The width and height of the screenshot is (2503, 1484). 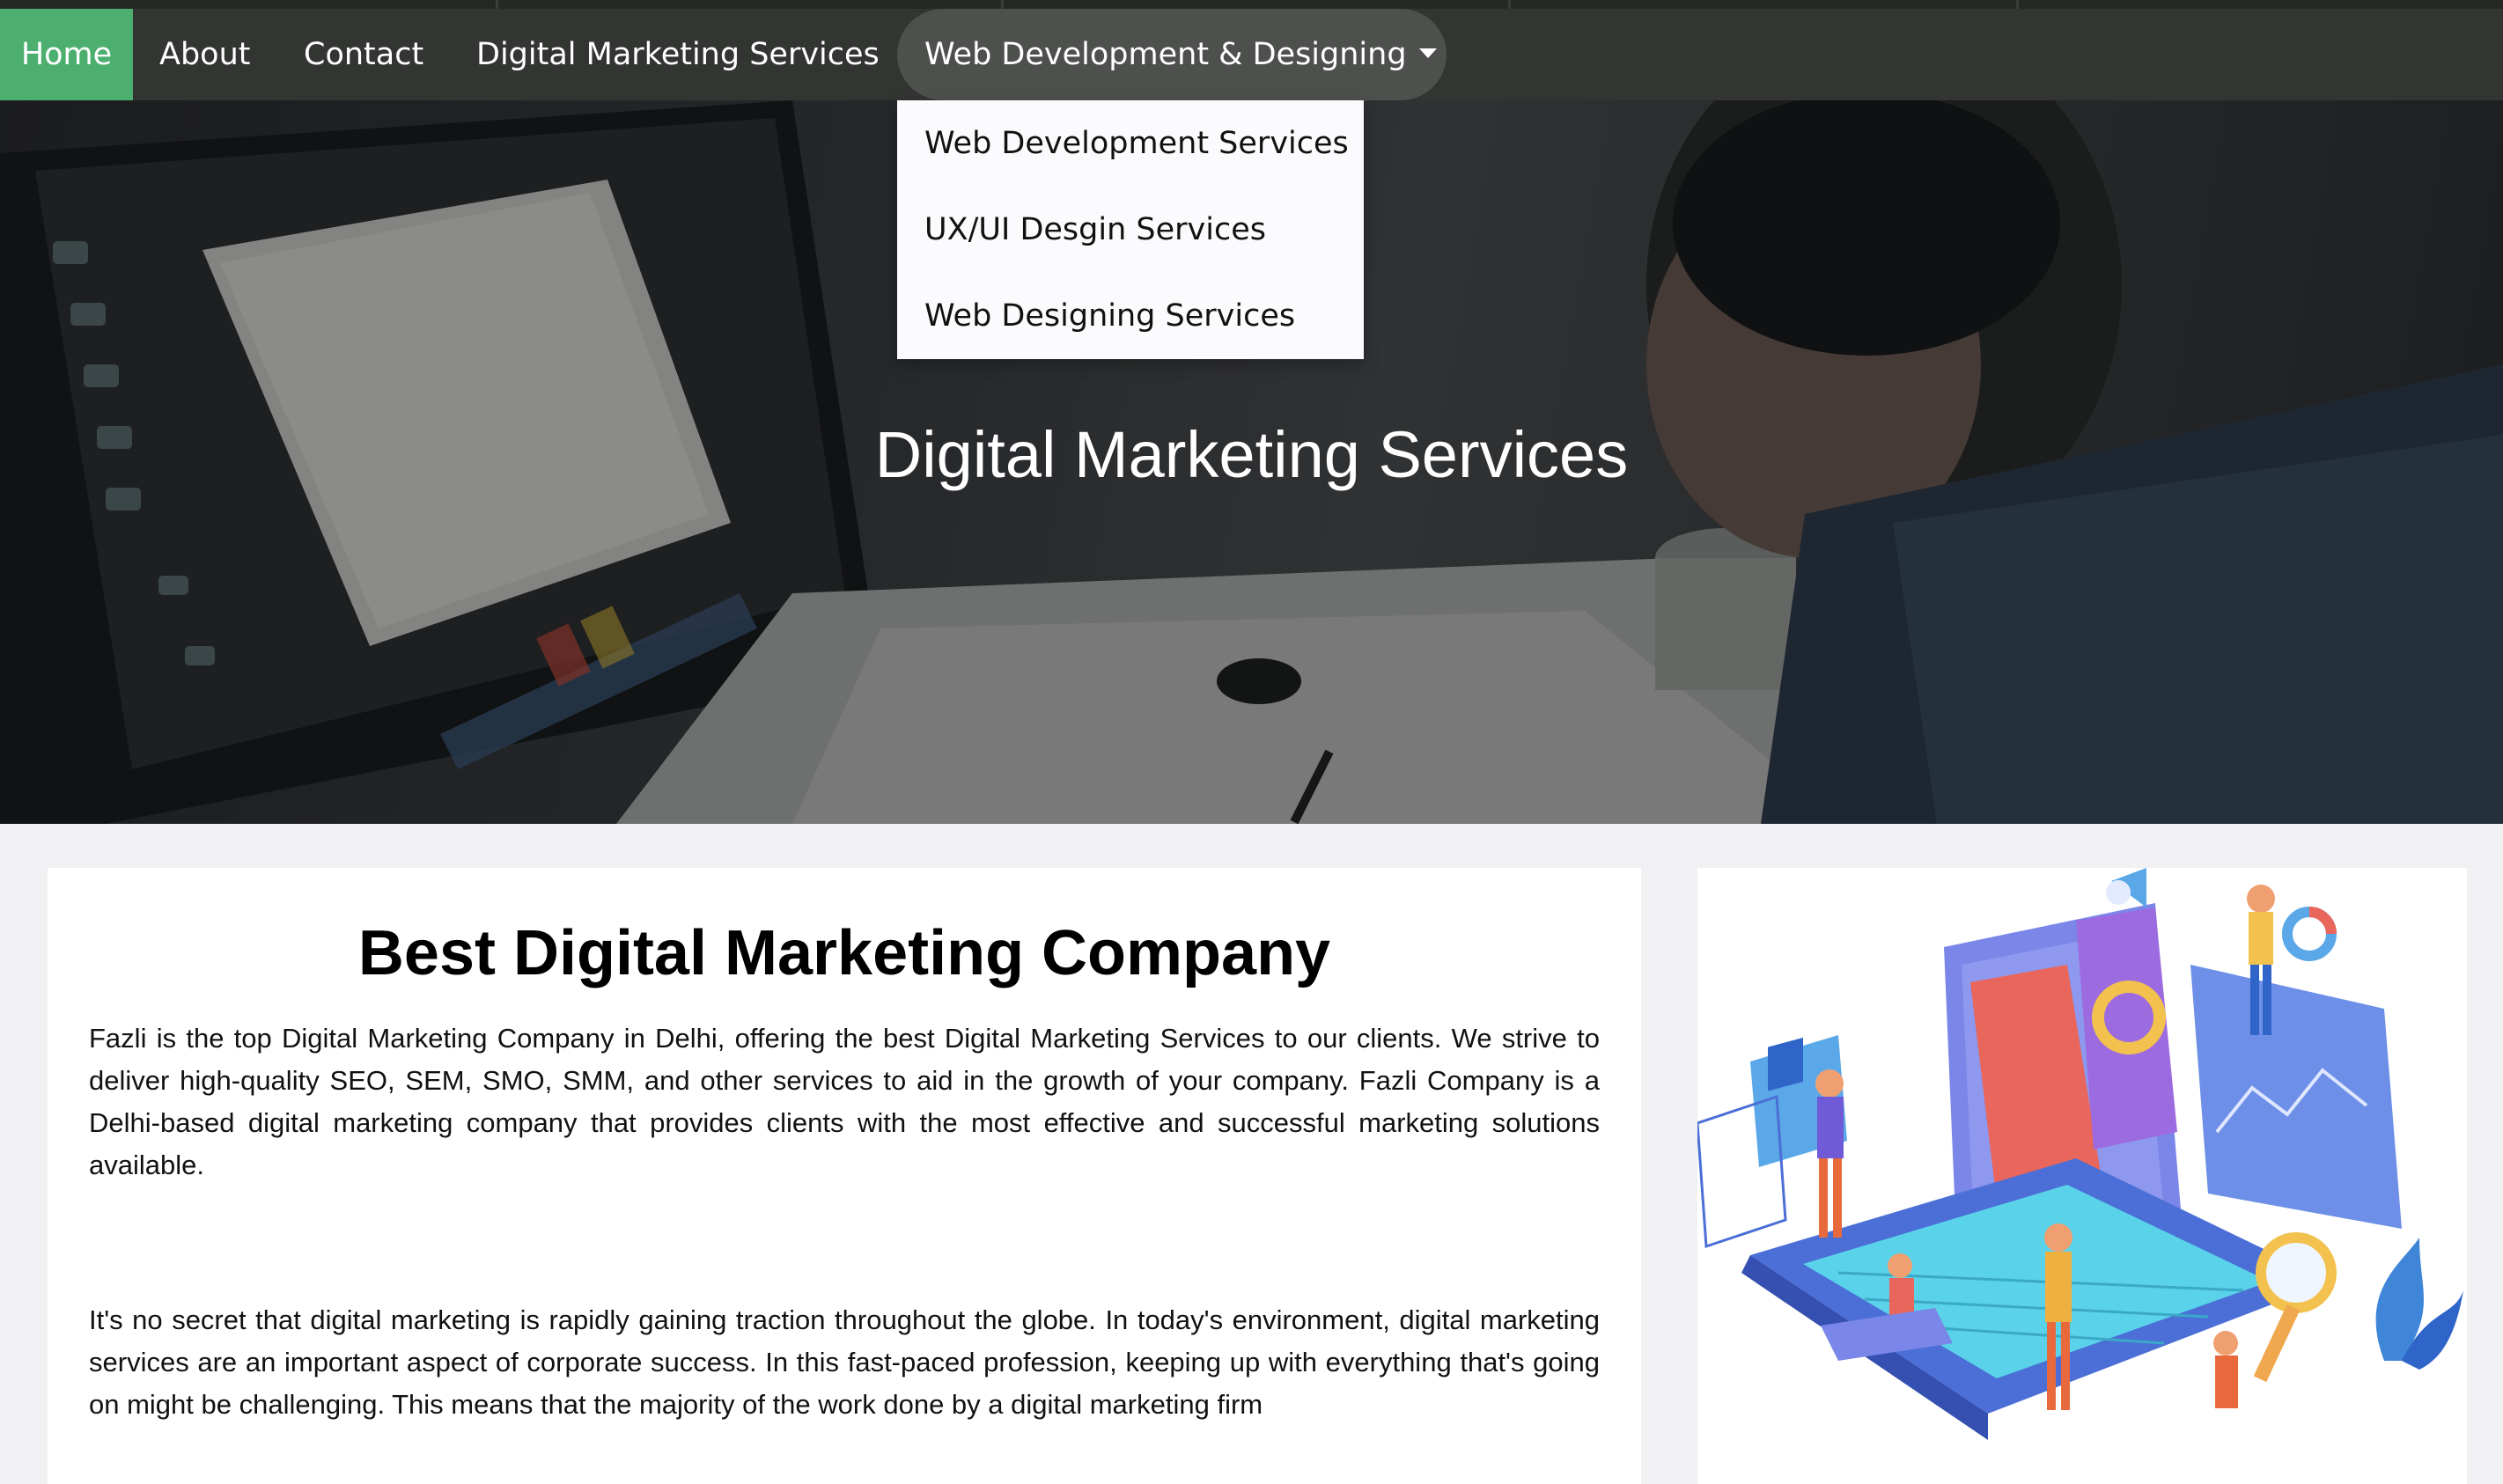 What do you see at coordinates (363, 54) in the screenshot?
I see `nav-contact-link: Contact` at bounding box center [363, 54].